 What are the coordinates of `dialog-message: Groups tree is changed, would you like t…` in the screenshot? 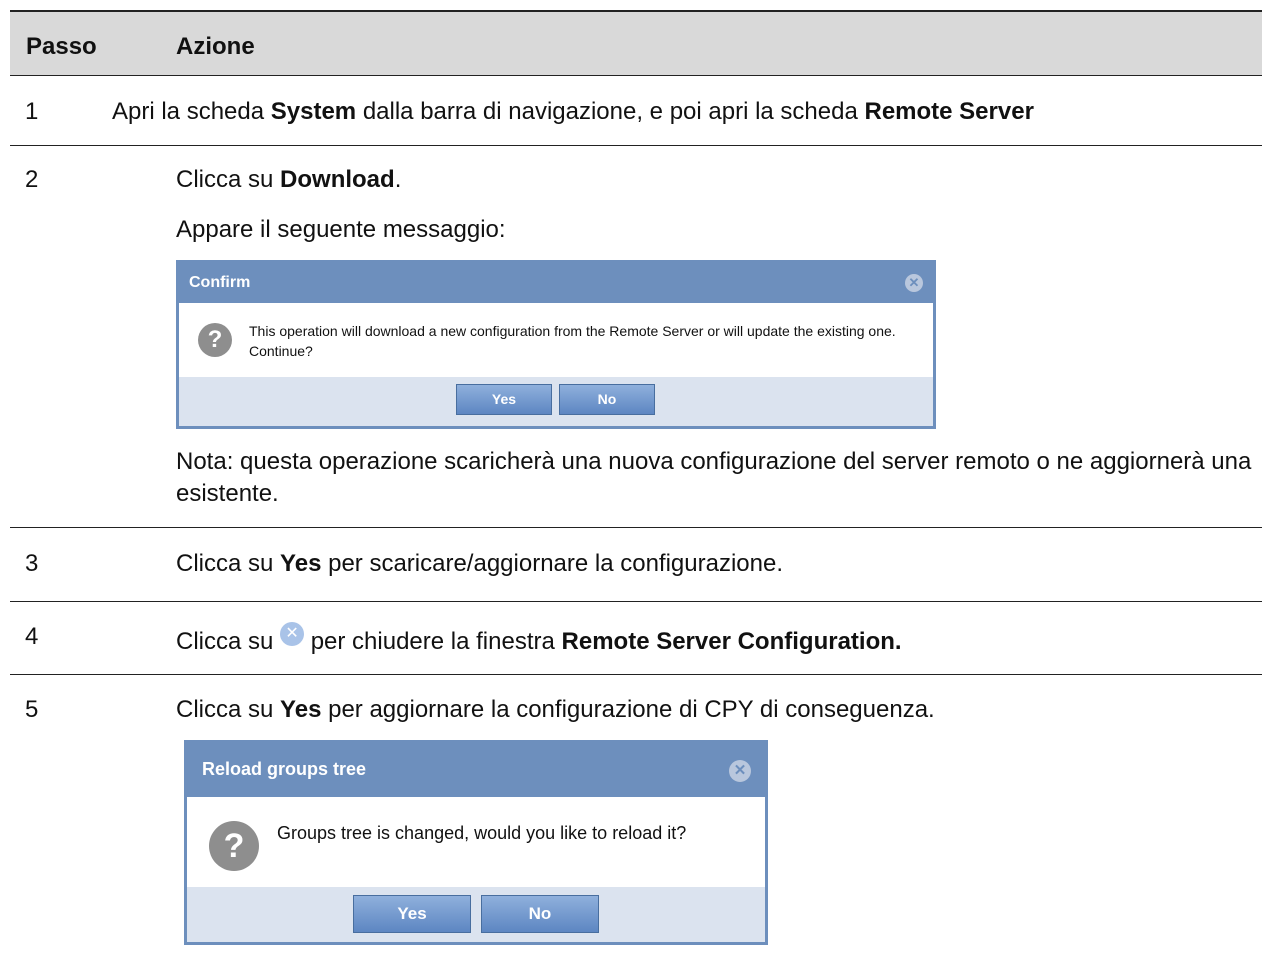 It's located at (482, 833).